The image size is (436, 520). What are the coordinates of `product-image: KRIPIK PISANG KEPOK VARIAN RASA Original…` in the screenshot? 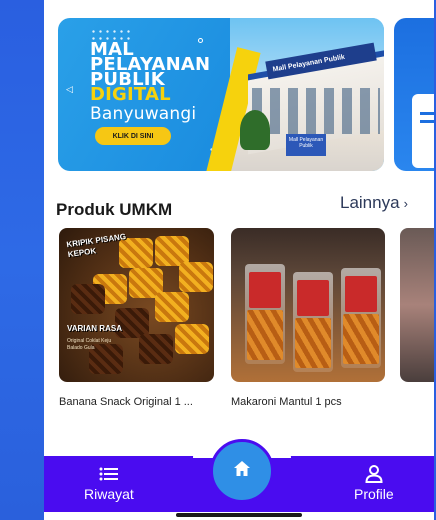 It's located at (136, 305).